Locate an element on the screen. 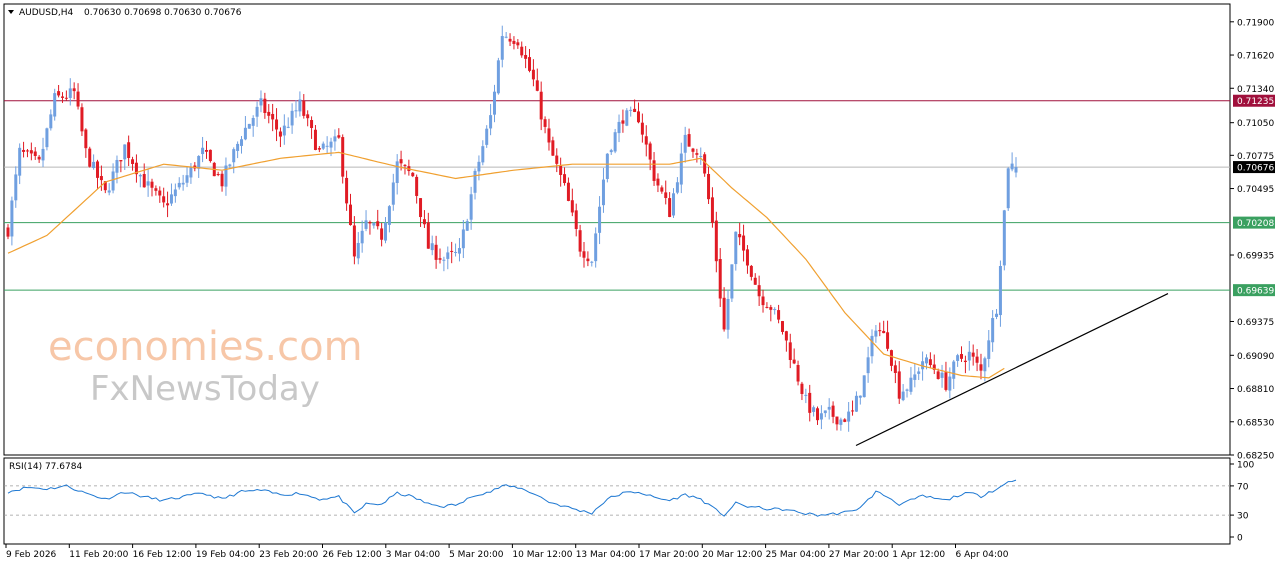  ohlc-readout: 0.70630 0.70698 0.70630 0.70676 is located at coordinates (163, 13).